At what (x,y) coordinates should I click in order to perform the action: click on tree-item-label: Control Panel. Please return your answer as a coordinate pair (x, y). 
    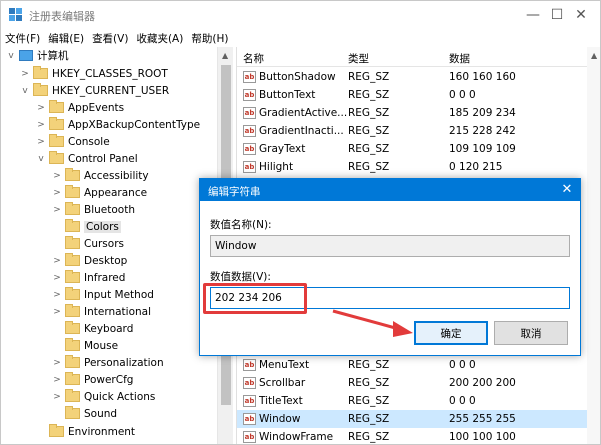
    Looking at the image, I should click on (103, 158).